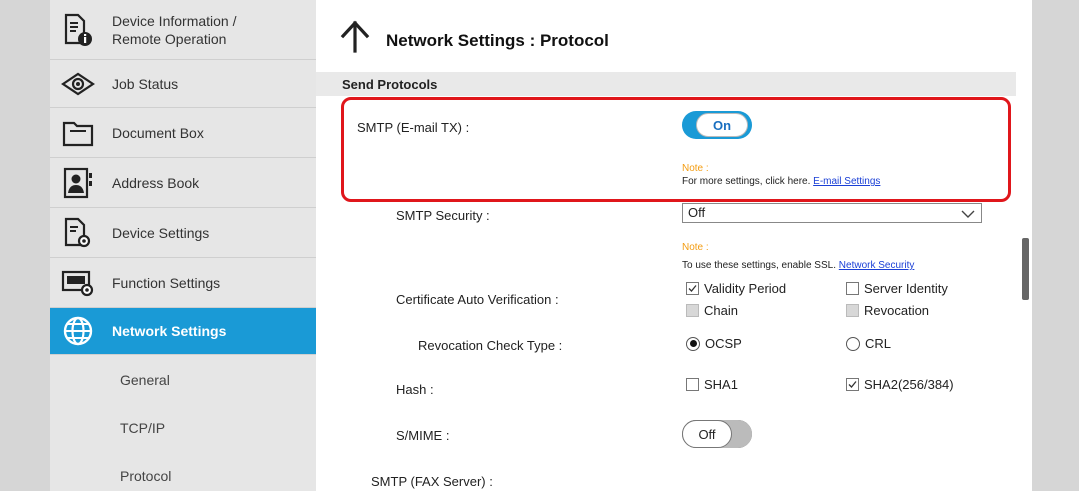  I want to click on job-status-icon, so click(78, 84).